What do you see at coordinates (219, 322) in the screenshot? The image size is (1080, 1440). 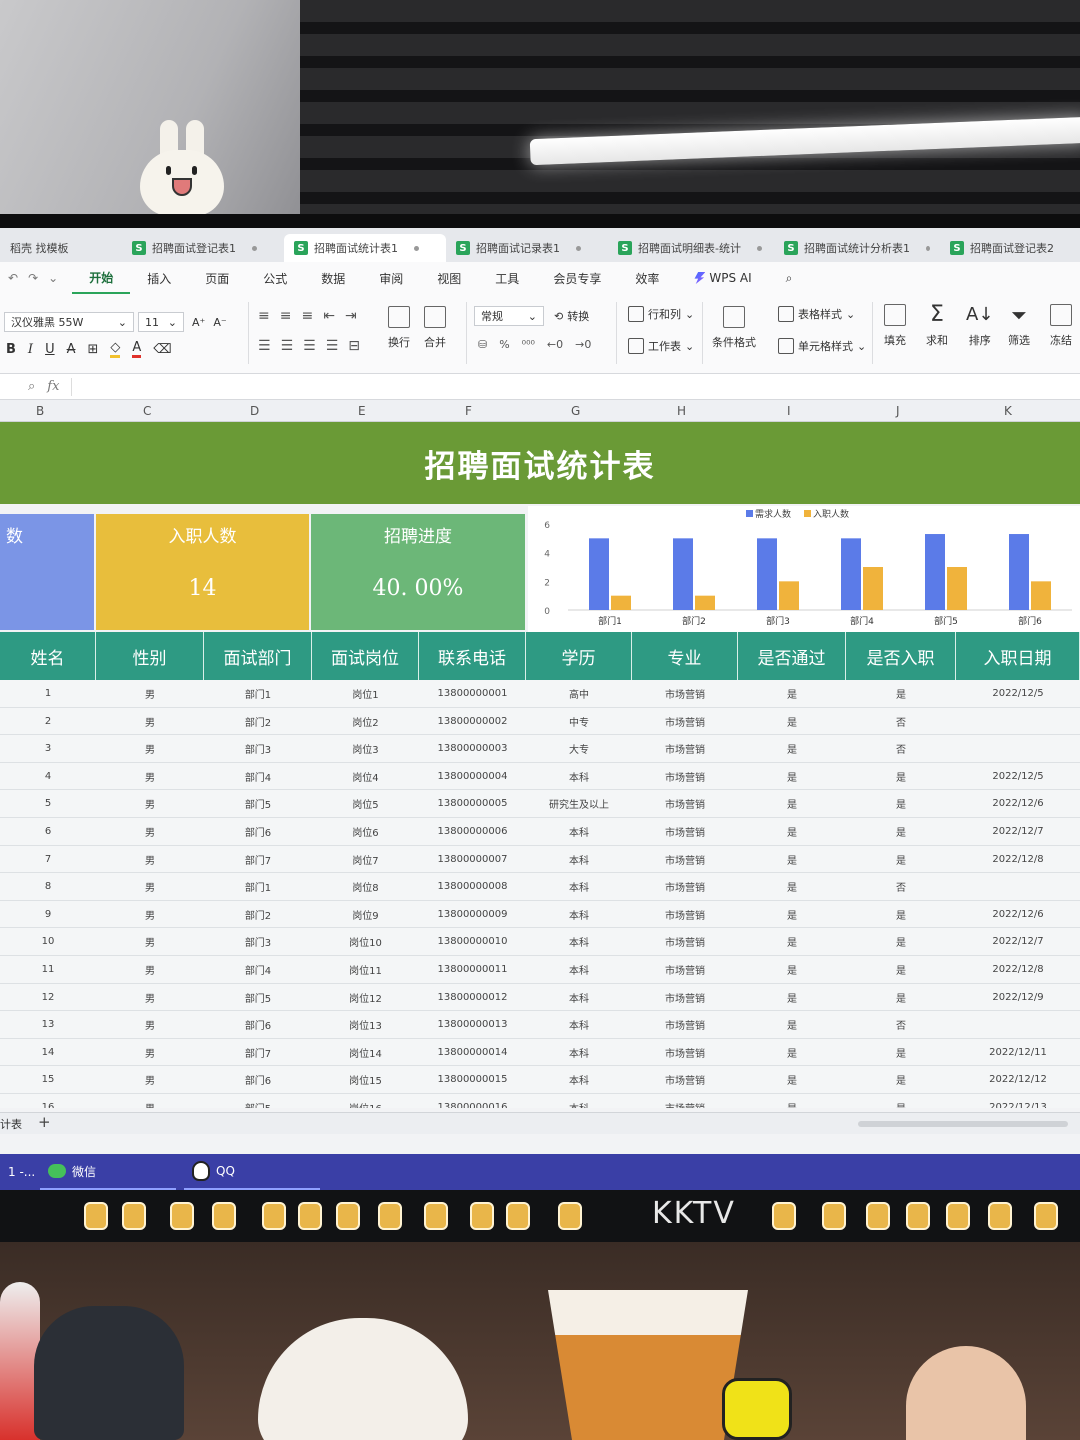 I see `font-shrink-button: A⁻` at bounding box center [219, 322].